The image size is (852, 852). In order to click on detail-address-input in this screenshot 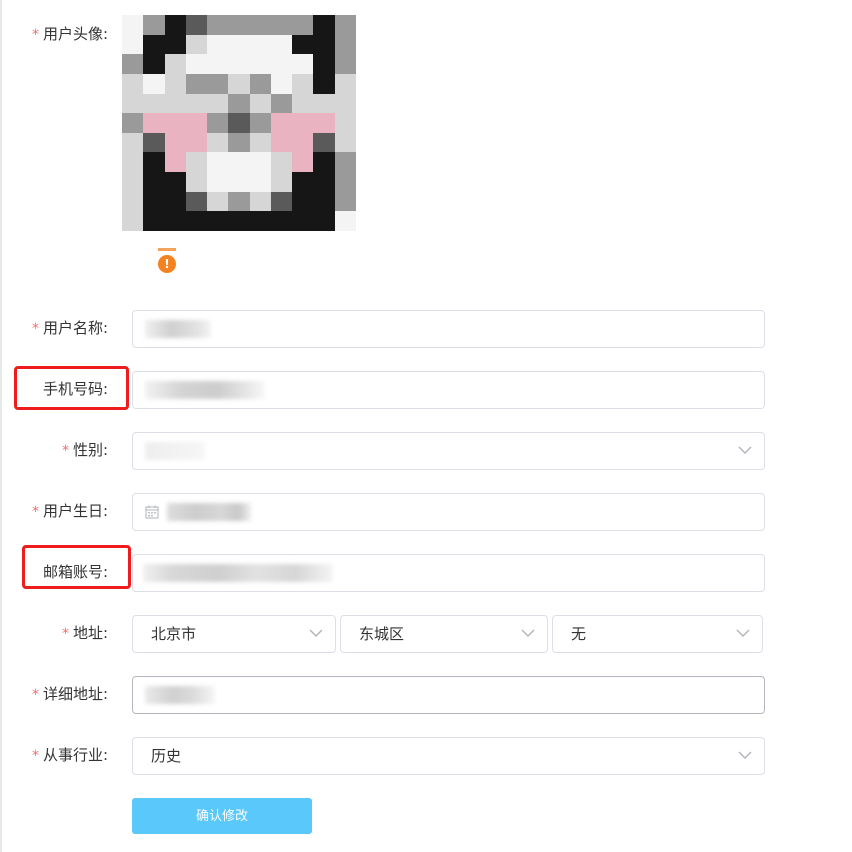, I will do `click(448, 695)`.